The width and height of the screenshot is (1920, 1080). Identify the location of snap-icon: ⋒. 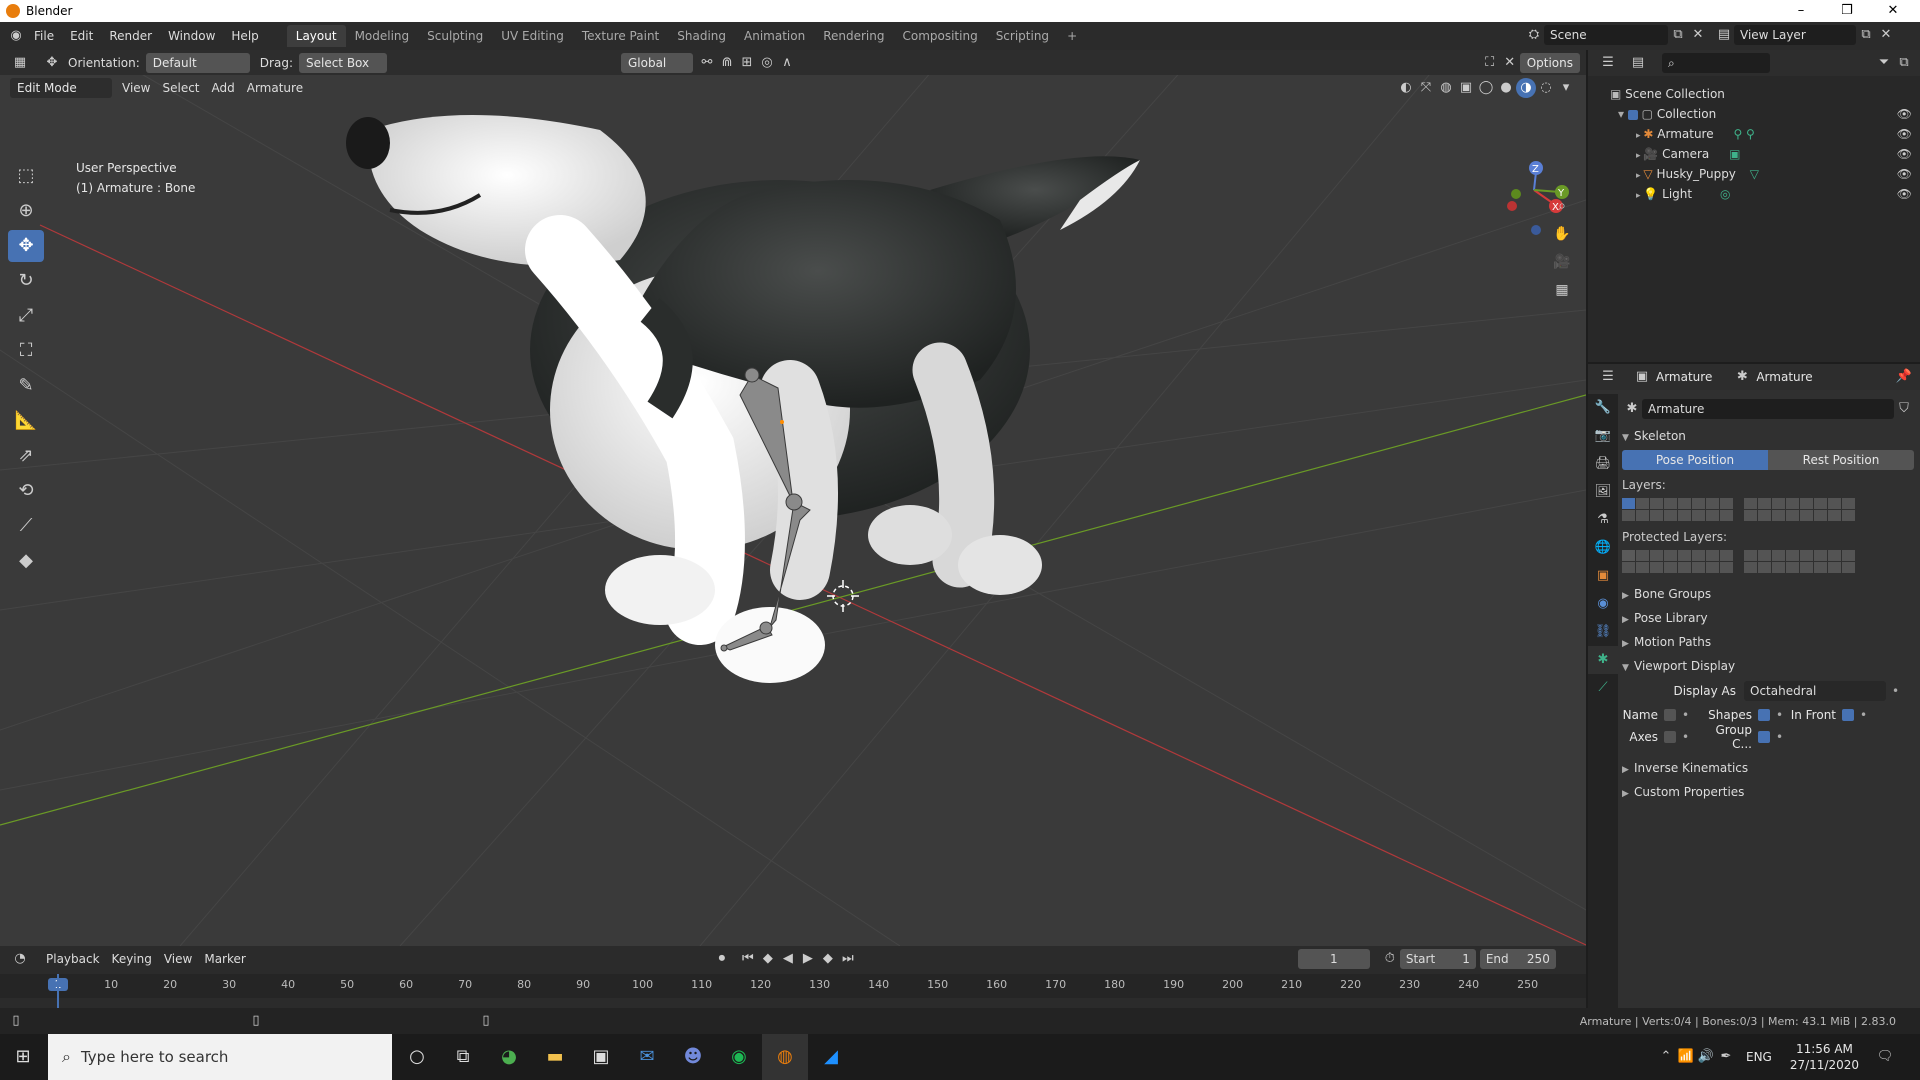
(727, 63).